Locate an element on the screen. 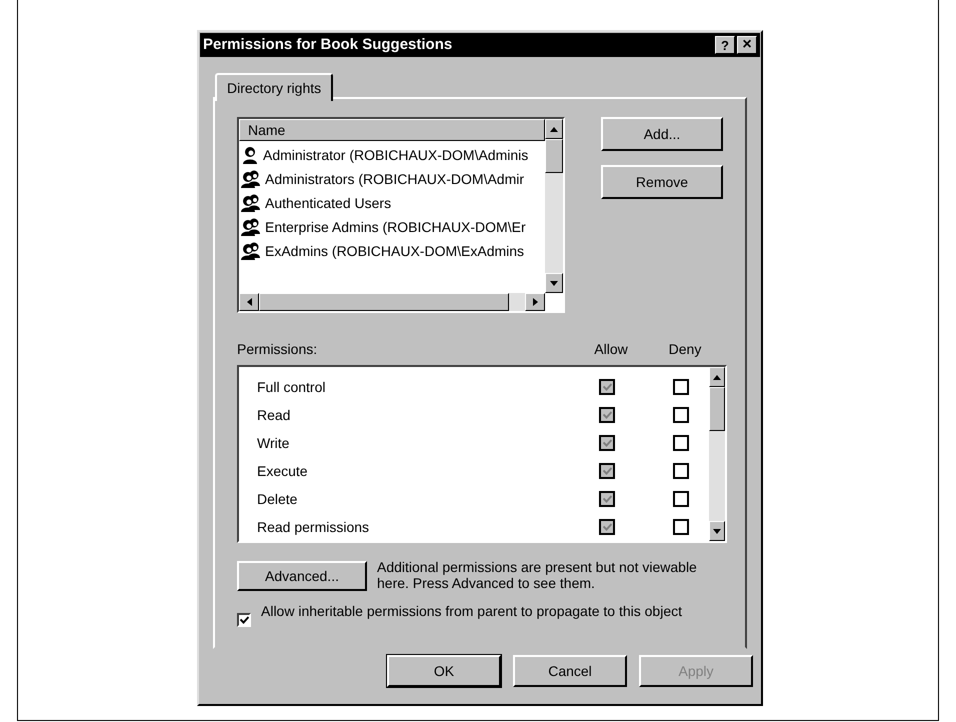 This screenshot has width=956, height=722. help-button: ? is located at coordinates (725, 45).